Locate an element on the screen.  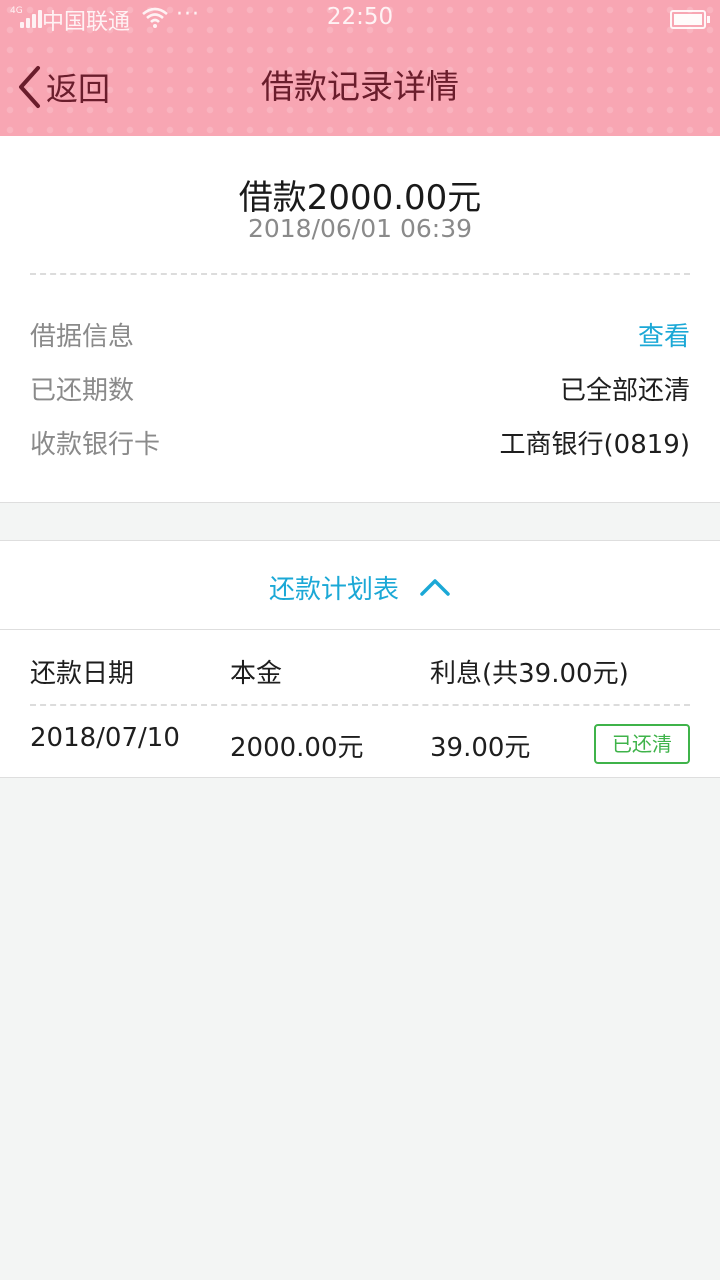
loan-note-label: 借据信息 is located at coordinates (82, 336).